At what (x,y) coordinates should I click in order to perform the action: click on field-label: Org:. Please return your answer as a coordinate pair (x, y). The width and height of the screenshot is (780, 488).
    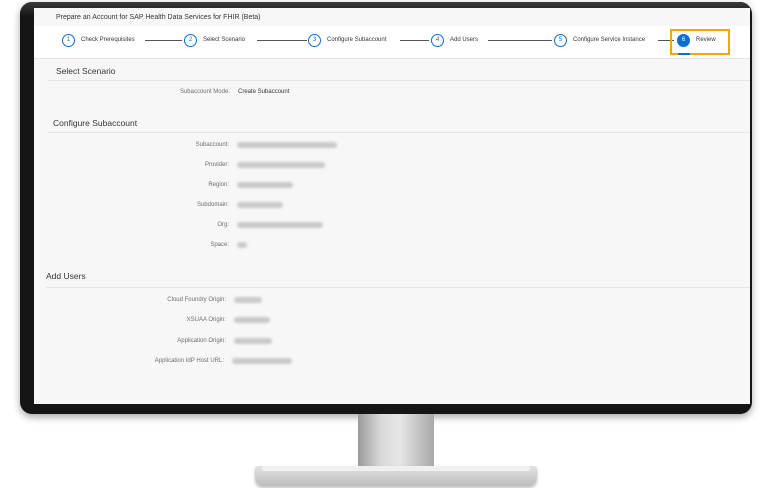
    Looking at the image, I should click on (223, 225).